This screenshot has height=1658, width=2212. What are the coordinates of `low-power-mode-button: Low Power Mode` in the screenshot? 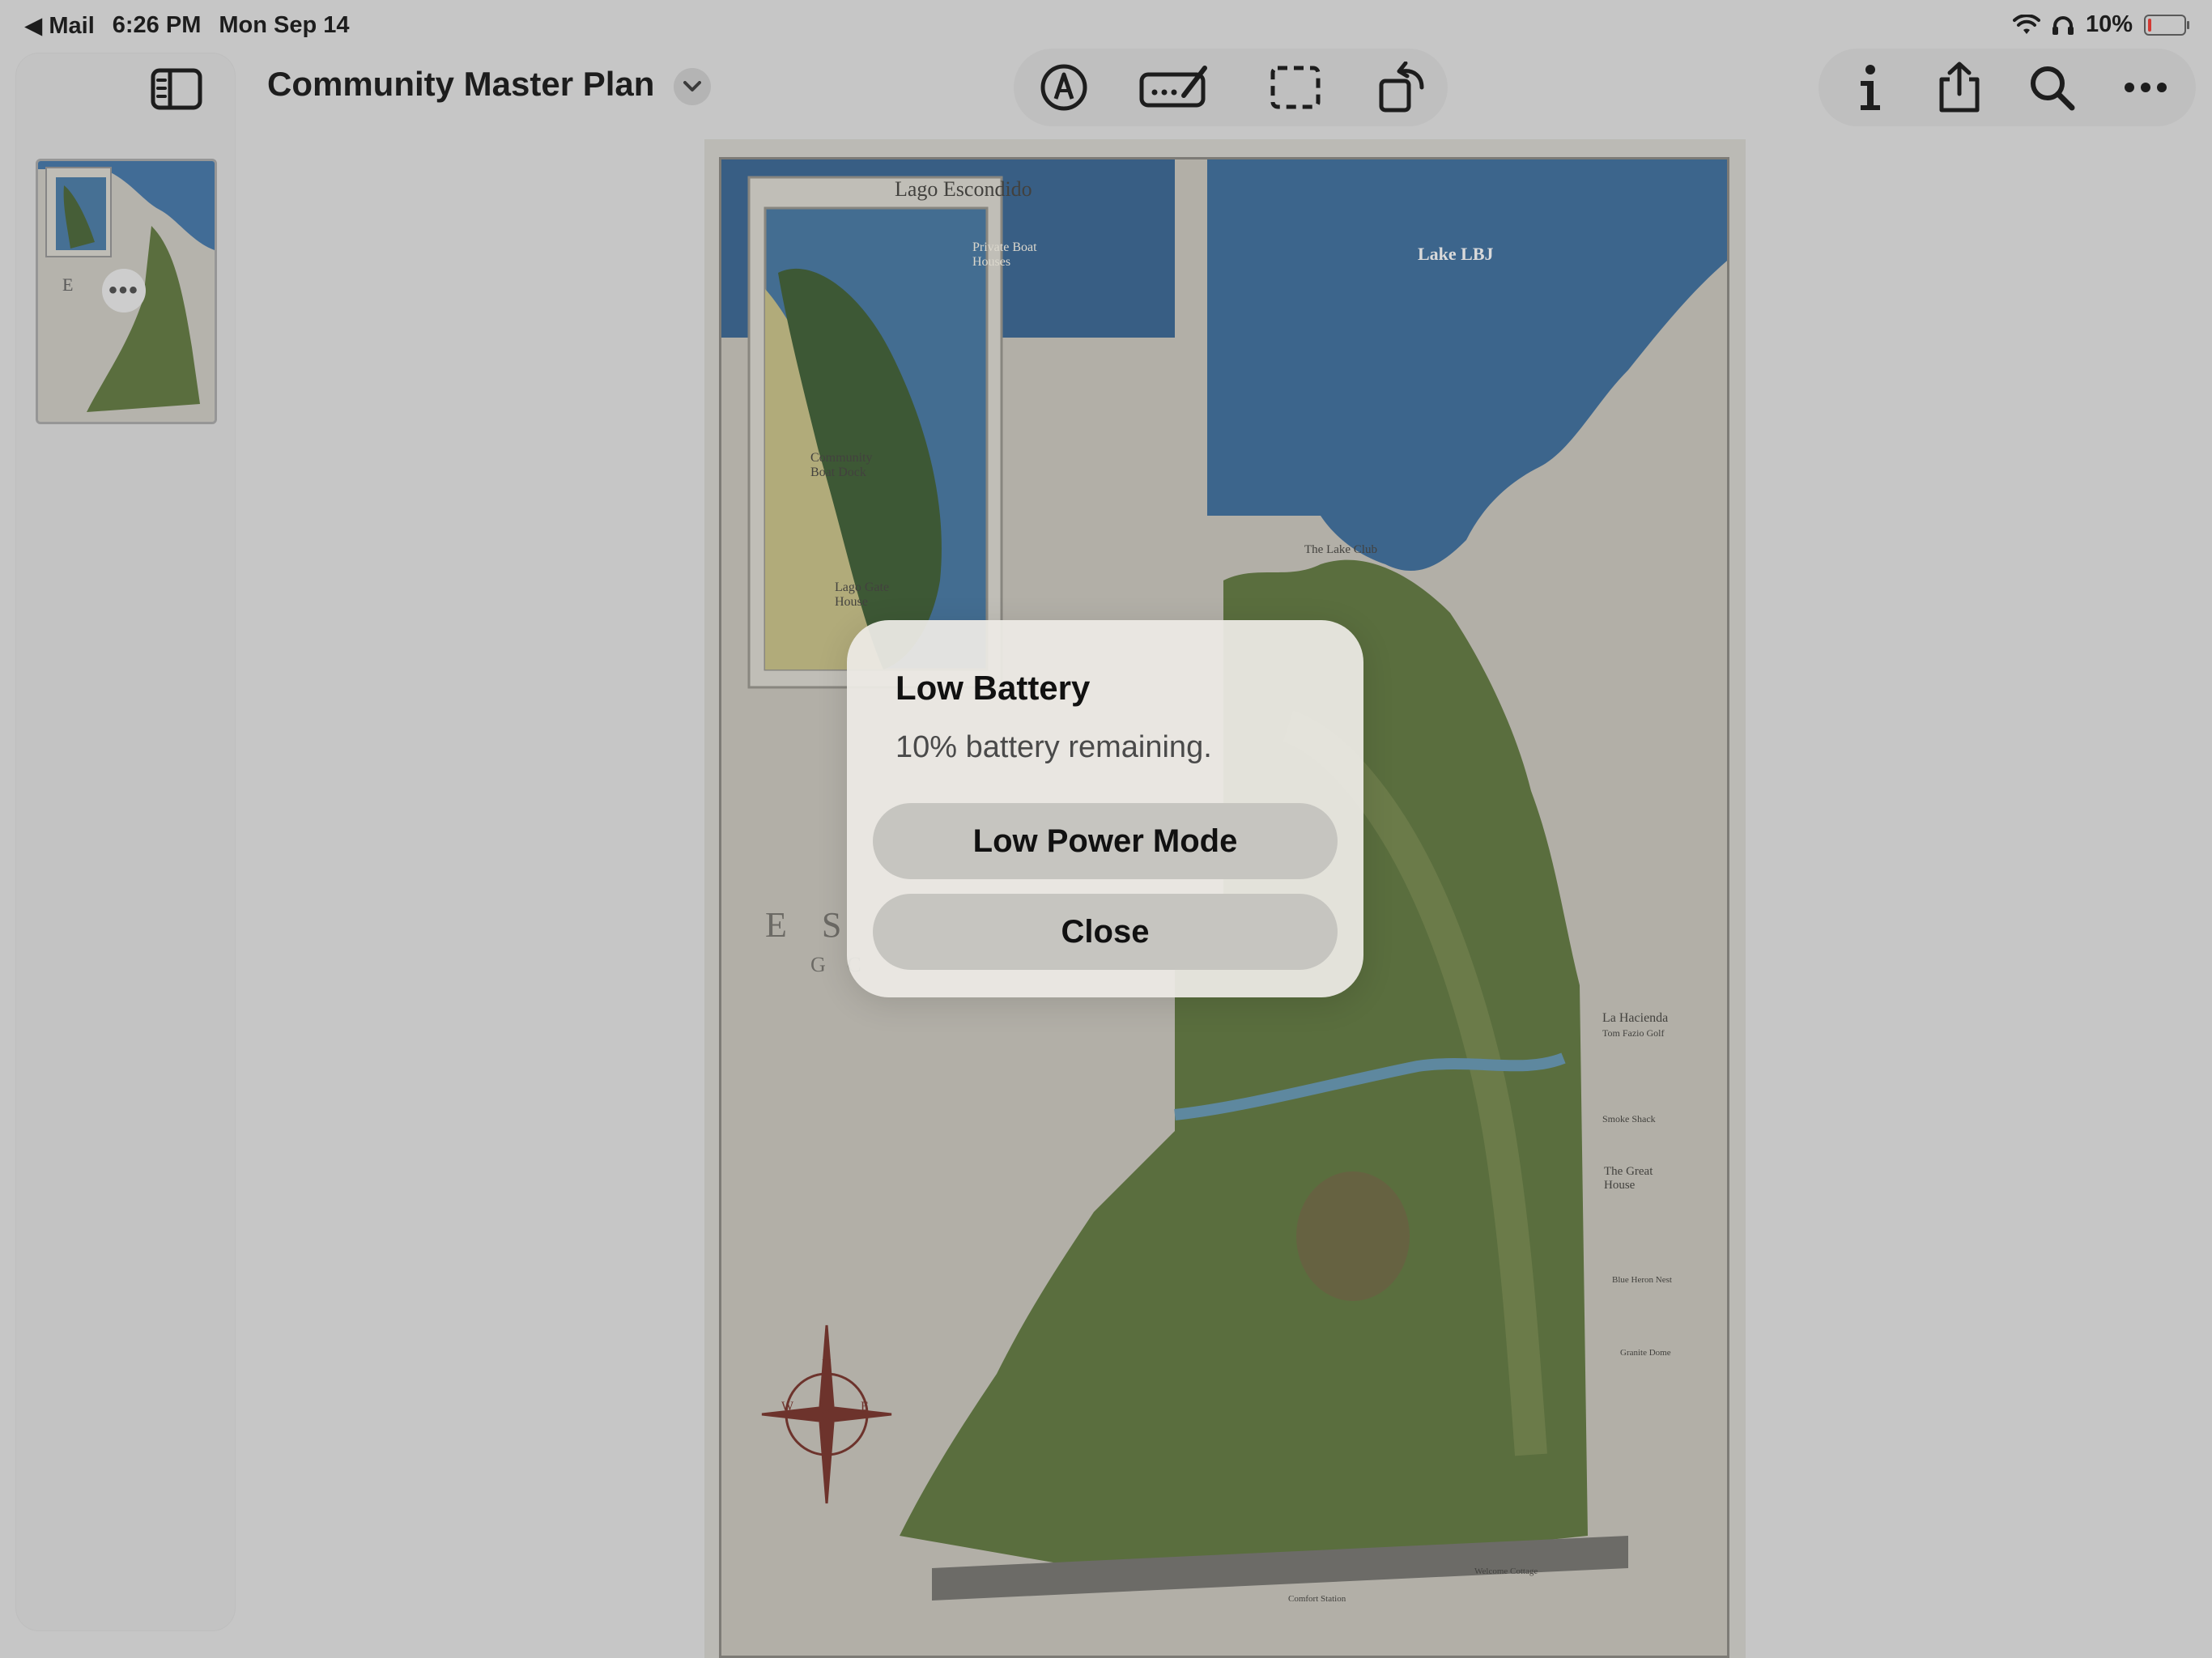 It's located at (1105, 841).